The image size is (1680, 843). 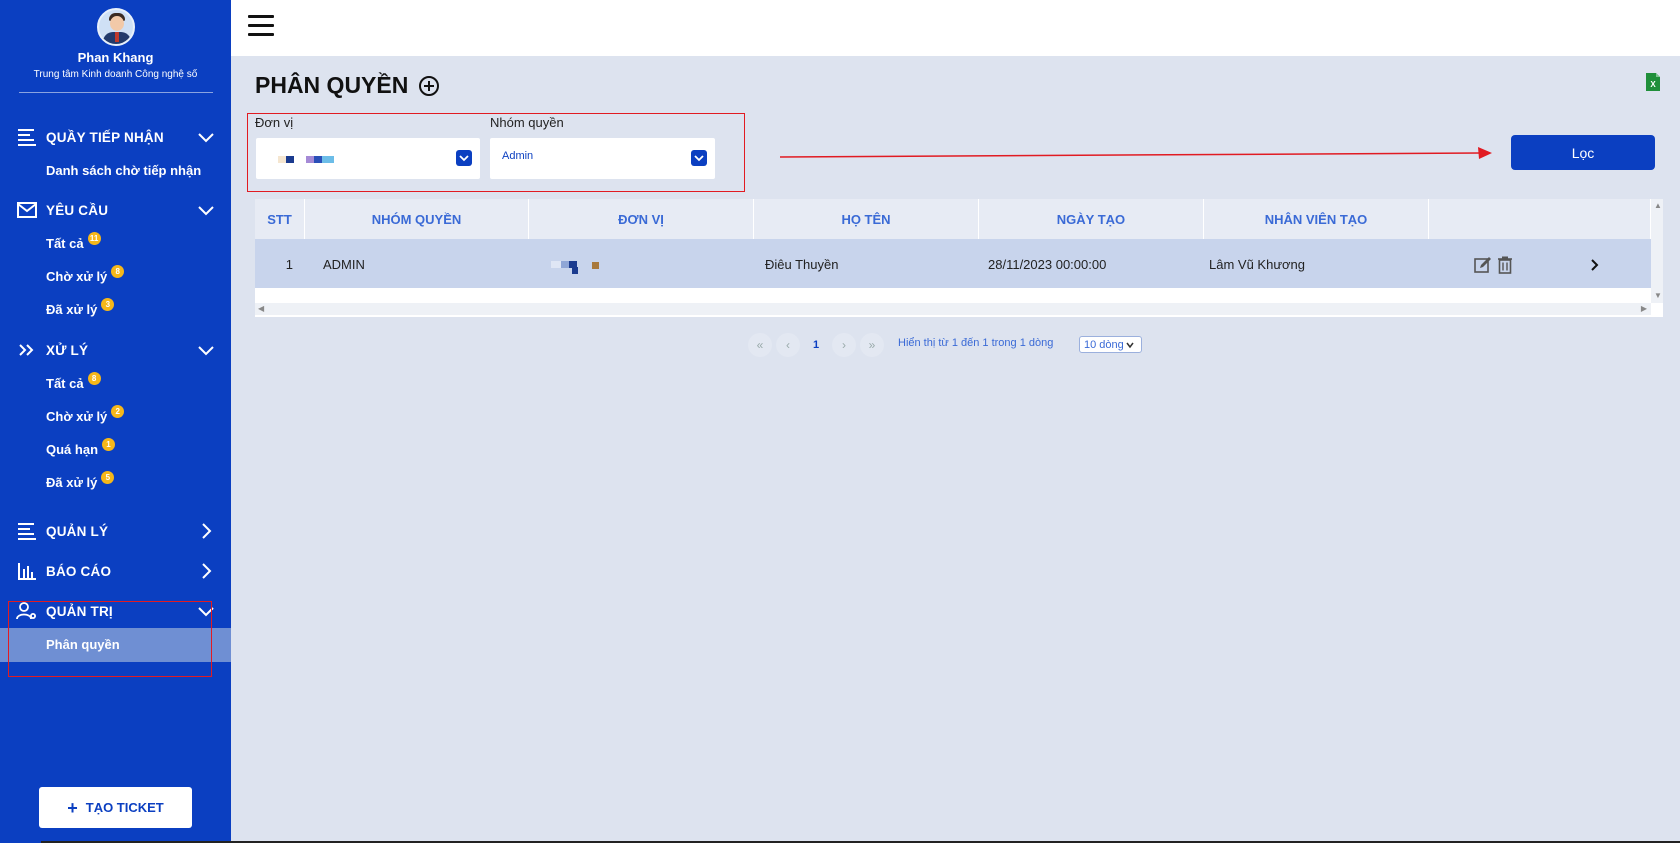 What do you see at coordinates (27, 210) in the screenshot?
I see `mail-icon` at bounding box center [27, 210].